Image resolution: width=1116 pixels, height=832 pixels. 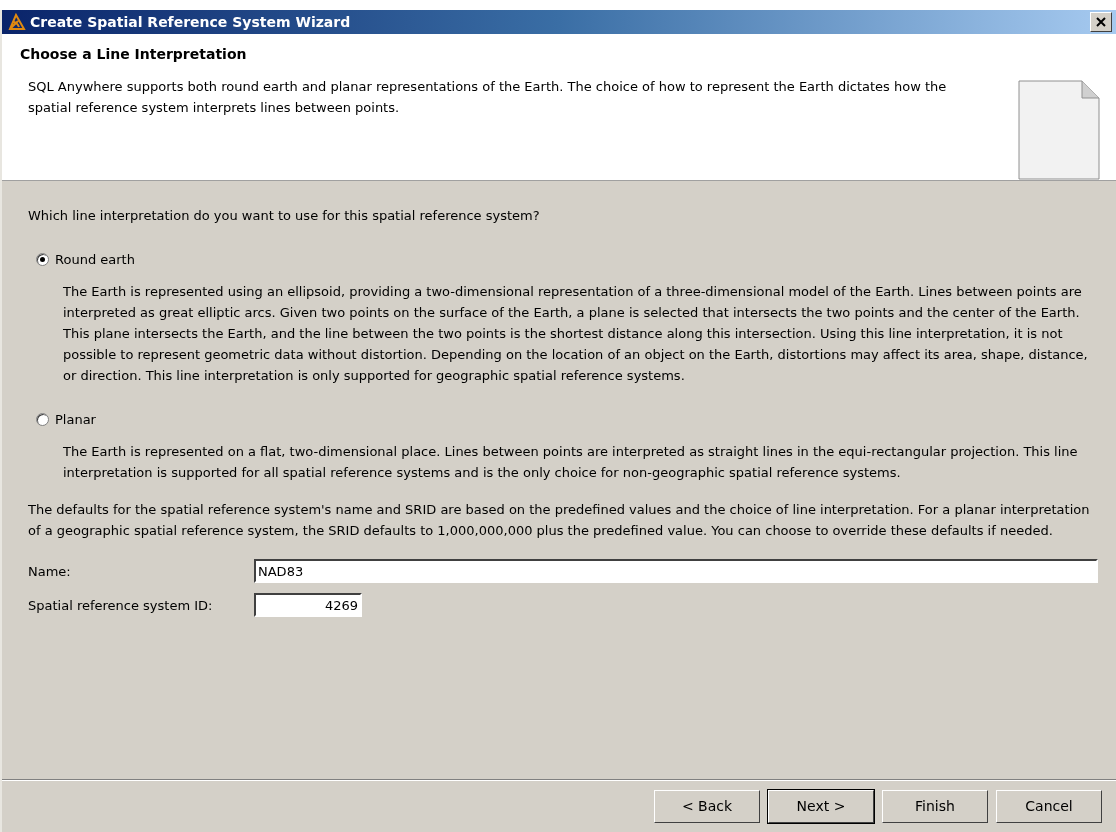 I want to click on wizard-button: < Back, so click(x=707, y=806).